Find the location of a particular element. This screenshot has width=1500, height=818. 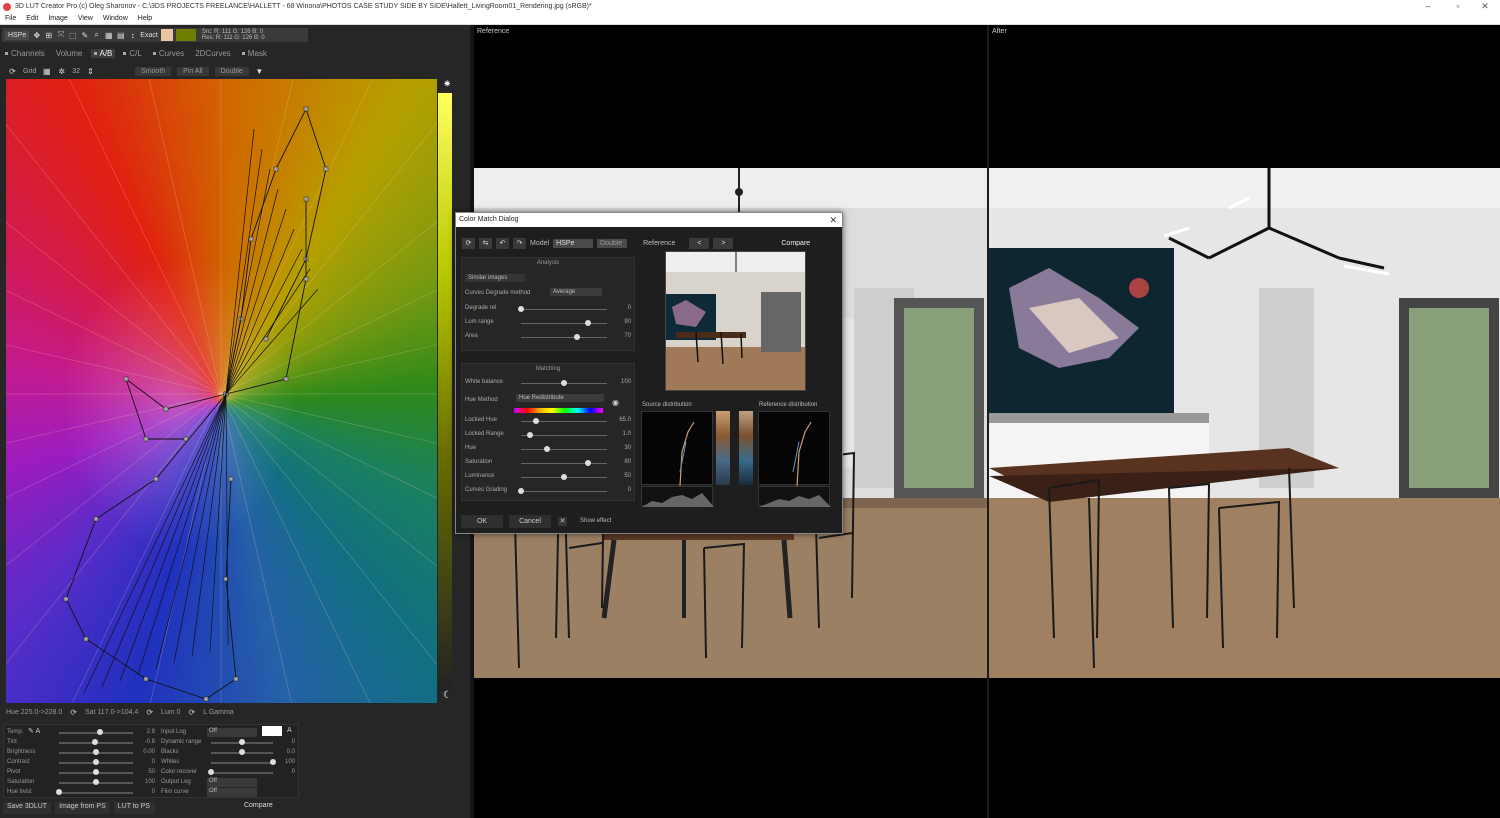

eyedropper-icon: ✎ is located at coordinates (31, 731).